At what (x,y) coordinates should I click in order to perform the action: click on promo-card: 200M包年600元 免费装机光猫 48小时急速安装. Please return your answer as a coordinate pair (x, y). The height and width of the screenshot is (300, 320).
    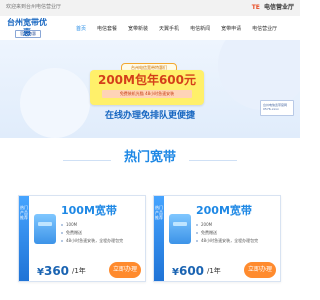
    Looking at the image, I should click on (147, 87).